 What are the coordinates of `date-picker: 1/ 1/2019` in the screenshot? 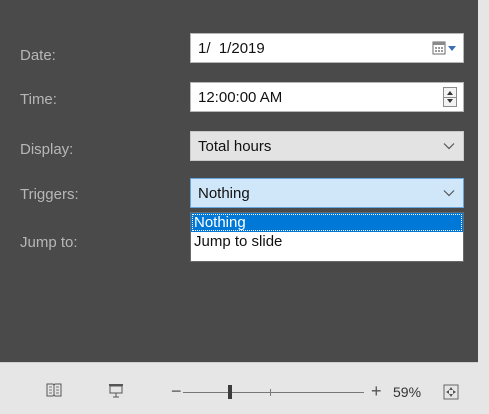 It's located at (327, 48).